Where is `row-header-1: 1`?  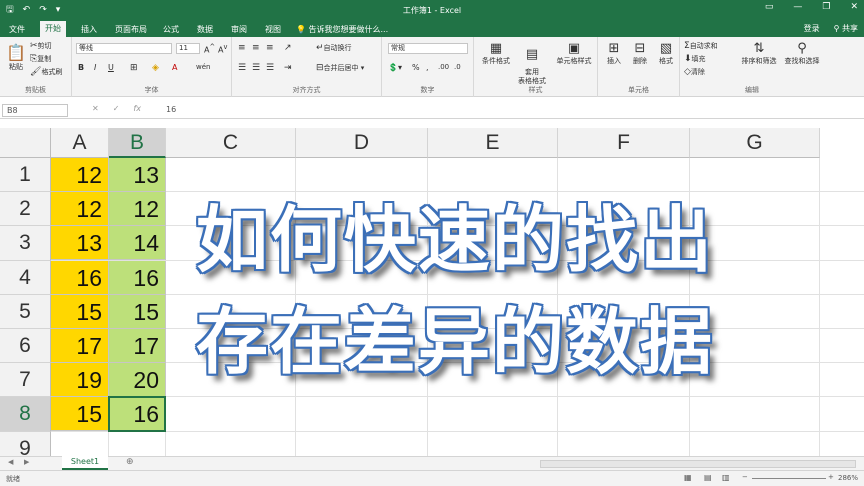
row-header-1: 1 is located at coordinates (25, 175).